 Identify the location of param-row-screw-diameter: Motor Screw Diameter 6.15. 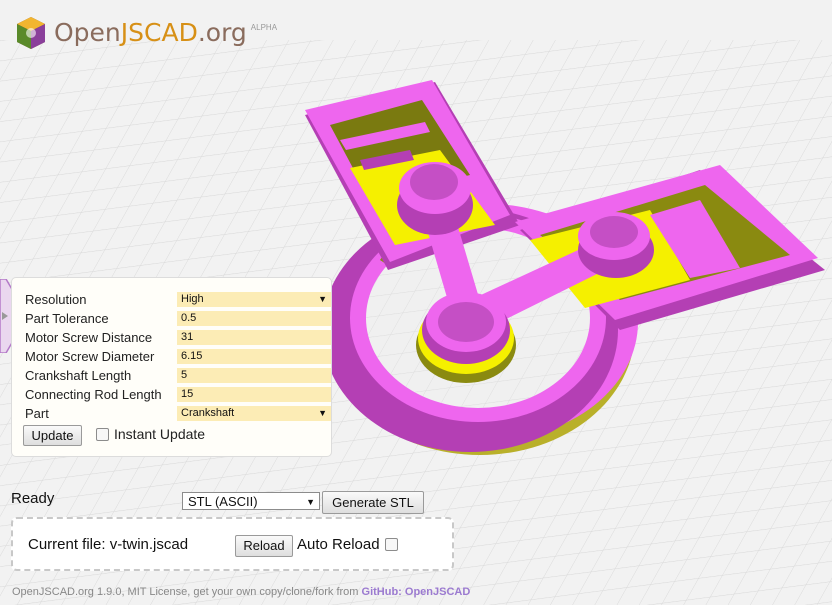
(178, 356).